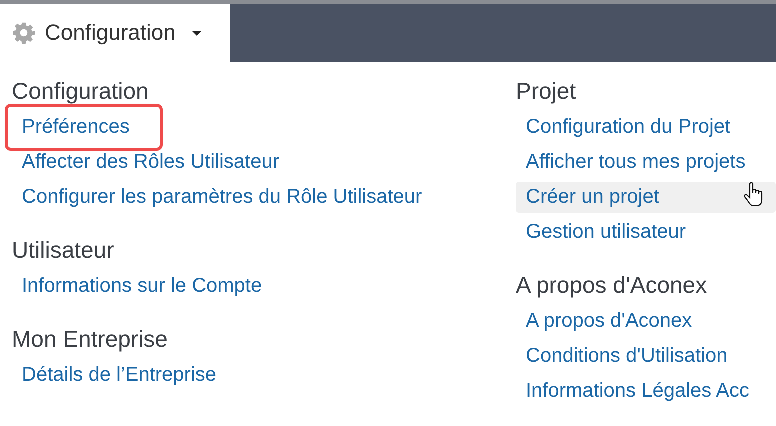 This screenshot has height=426, width=776. I want to click on section-heading: Configuration, so click(81, 91).